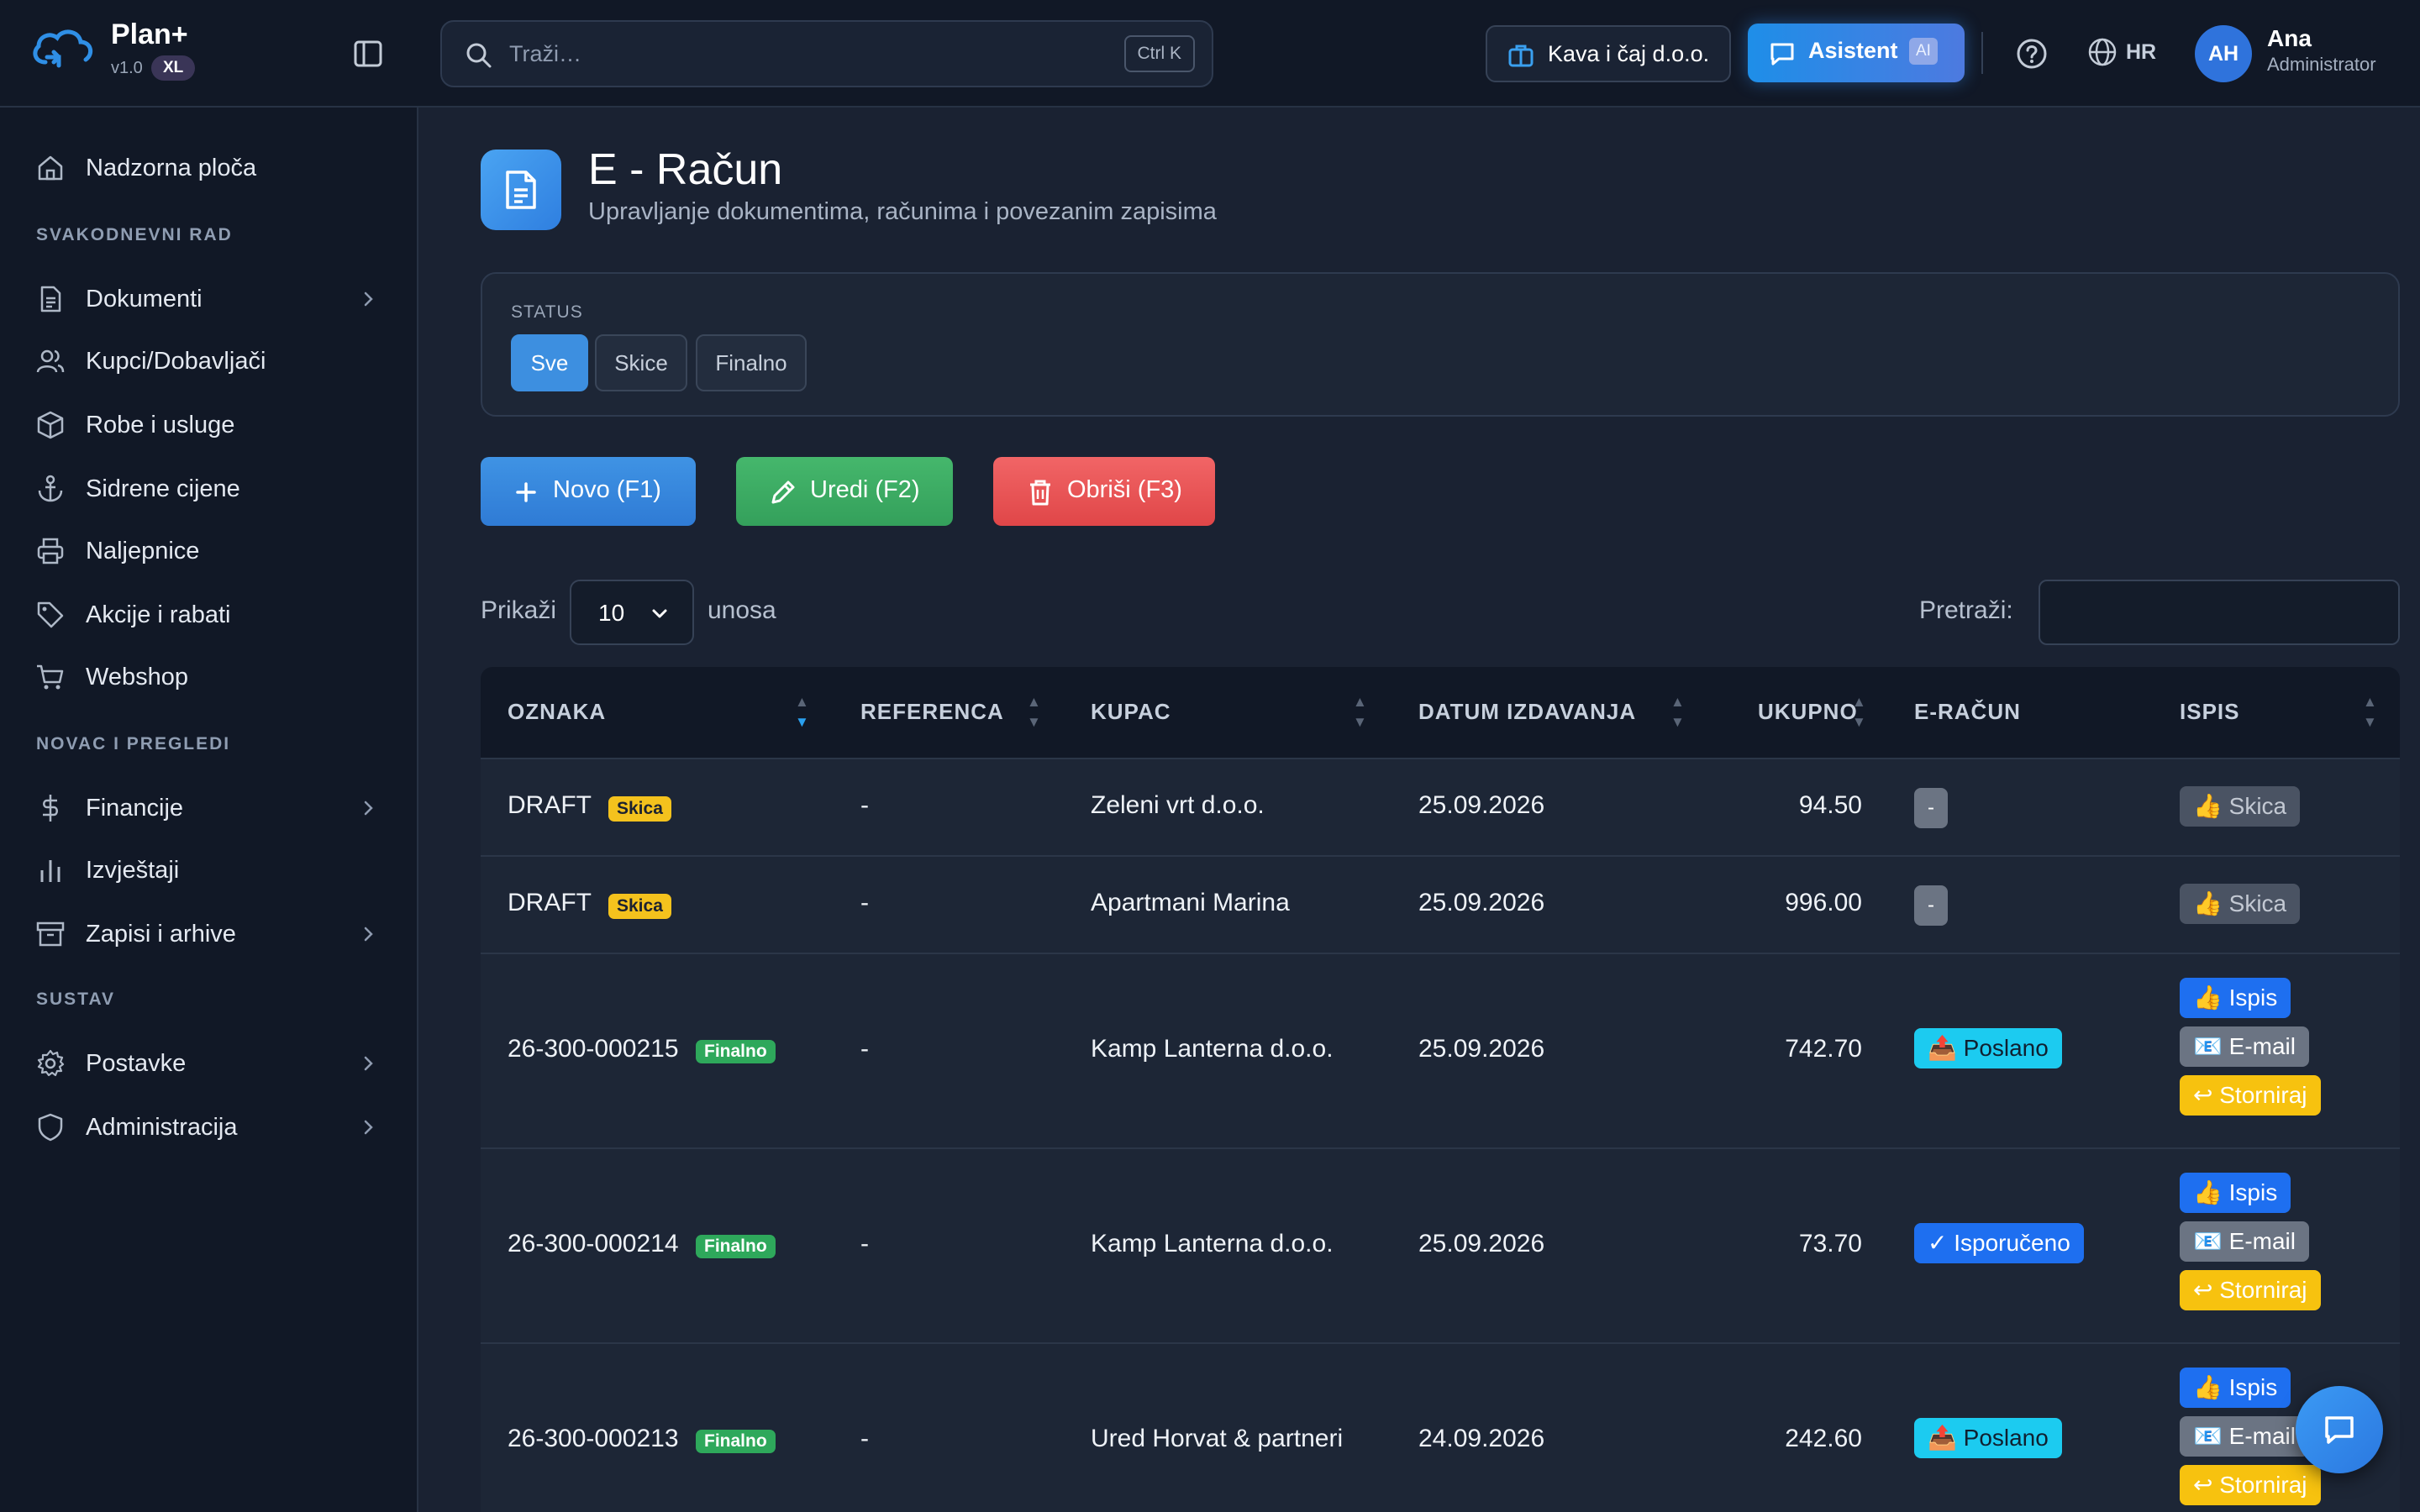 The width and height of the screenshot is (2420, 1512). What do you see at coordinates (549, 362) in the screenshot?
I see `filter-chip-sve: Sve` at bounding box center [549, 362].